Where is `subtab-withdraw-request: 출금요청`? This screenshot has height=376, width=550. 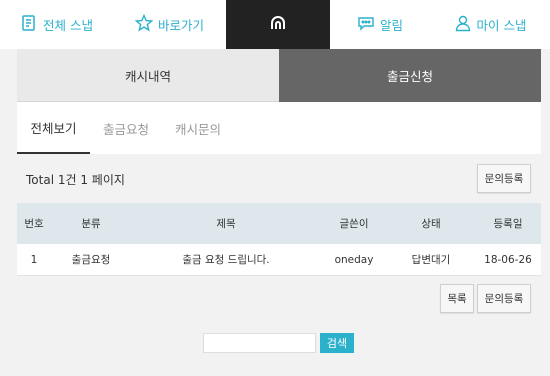 subtab-withdraw-request: 출금요청 is located at coordinates (126, 128).